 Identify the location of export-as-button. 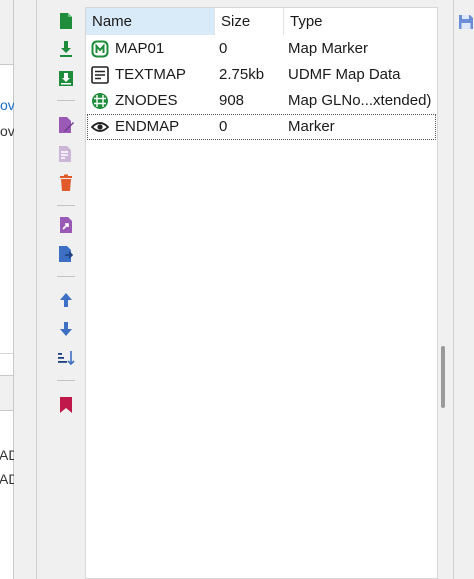
(66, 254).